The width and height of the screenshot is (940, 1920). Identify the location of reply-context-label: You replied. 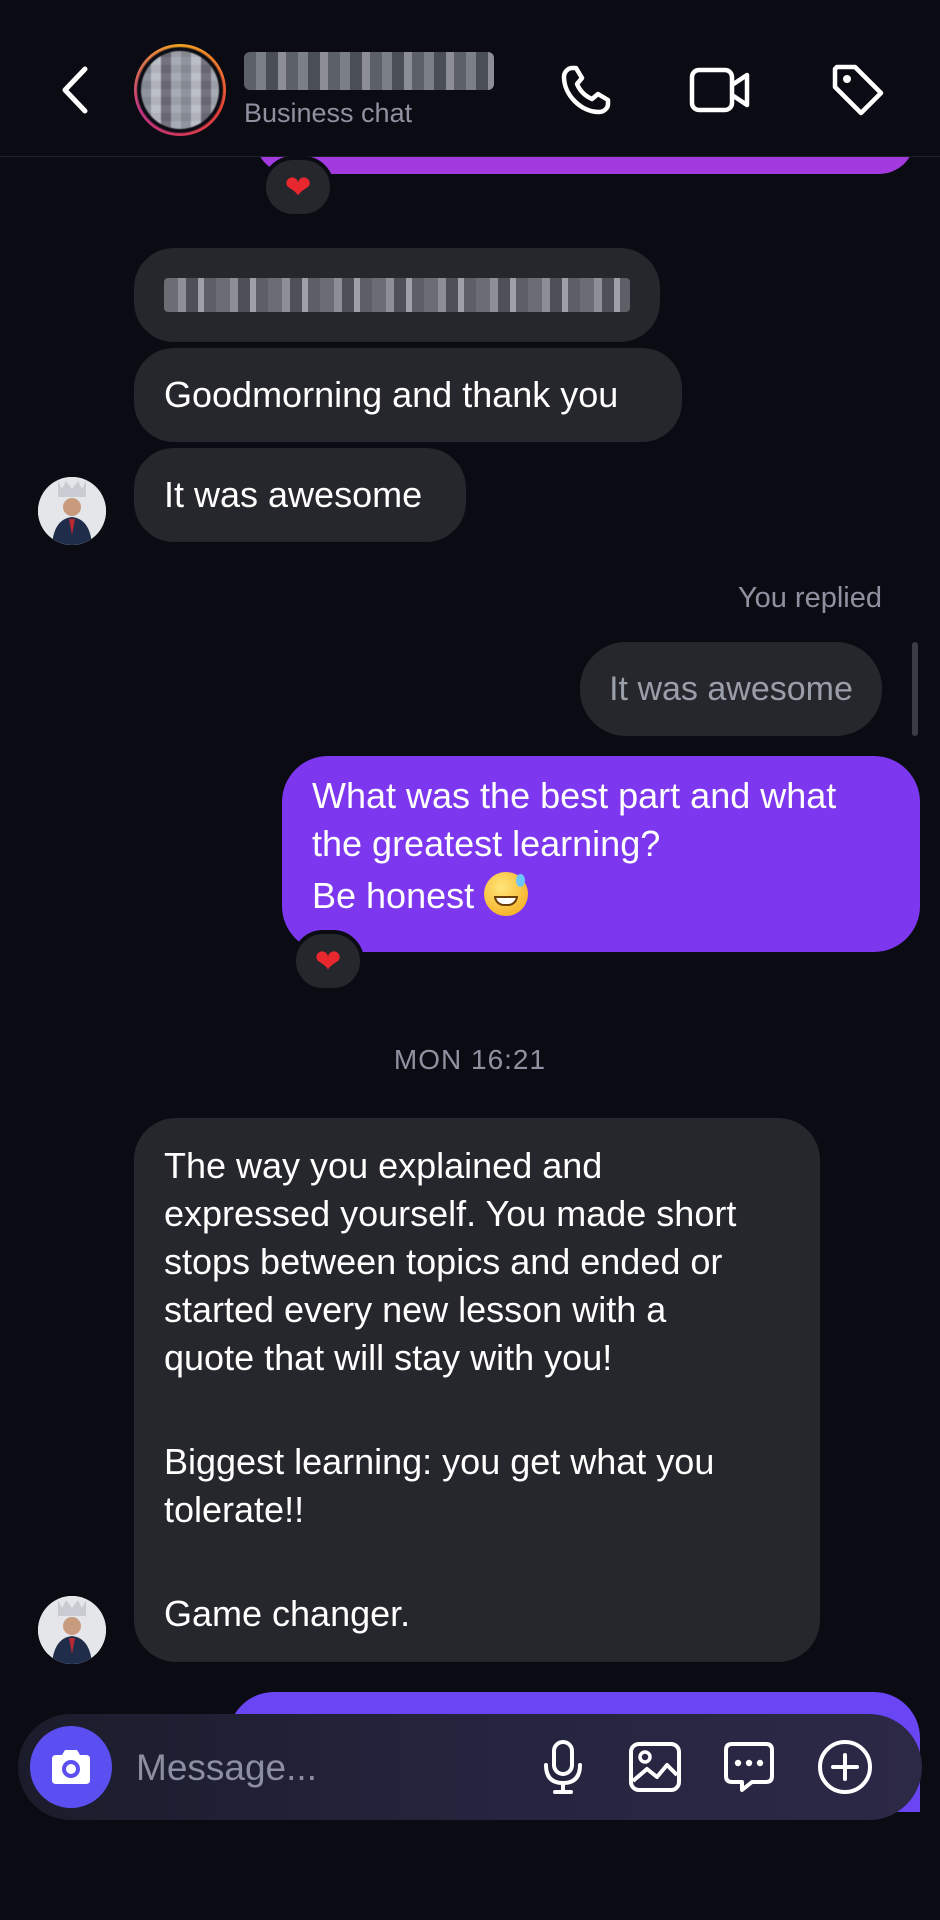
(809, 598).